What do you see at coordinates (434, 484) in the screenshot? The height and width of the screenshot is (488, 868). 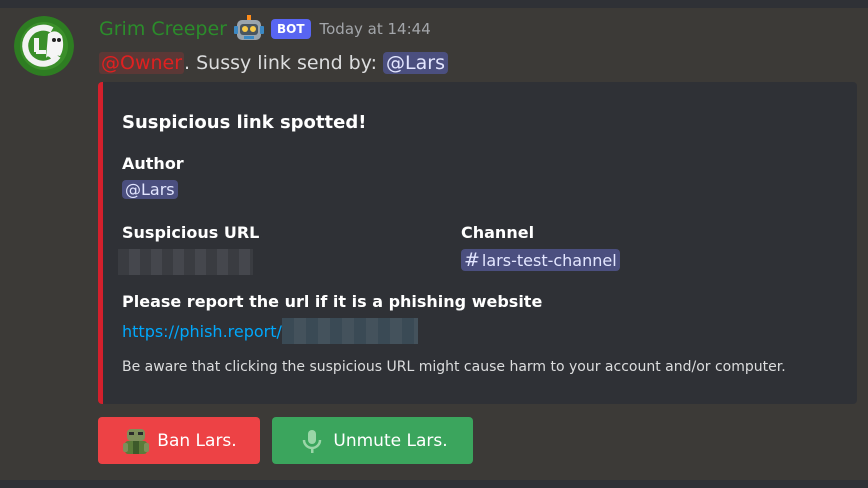 I see `next-message-edge` at bounding box center [434, 484].